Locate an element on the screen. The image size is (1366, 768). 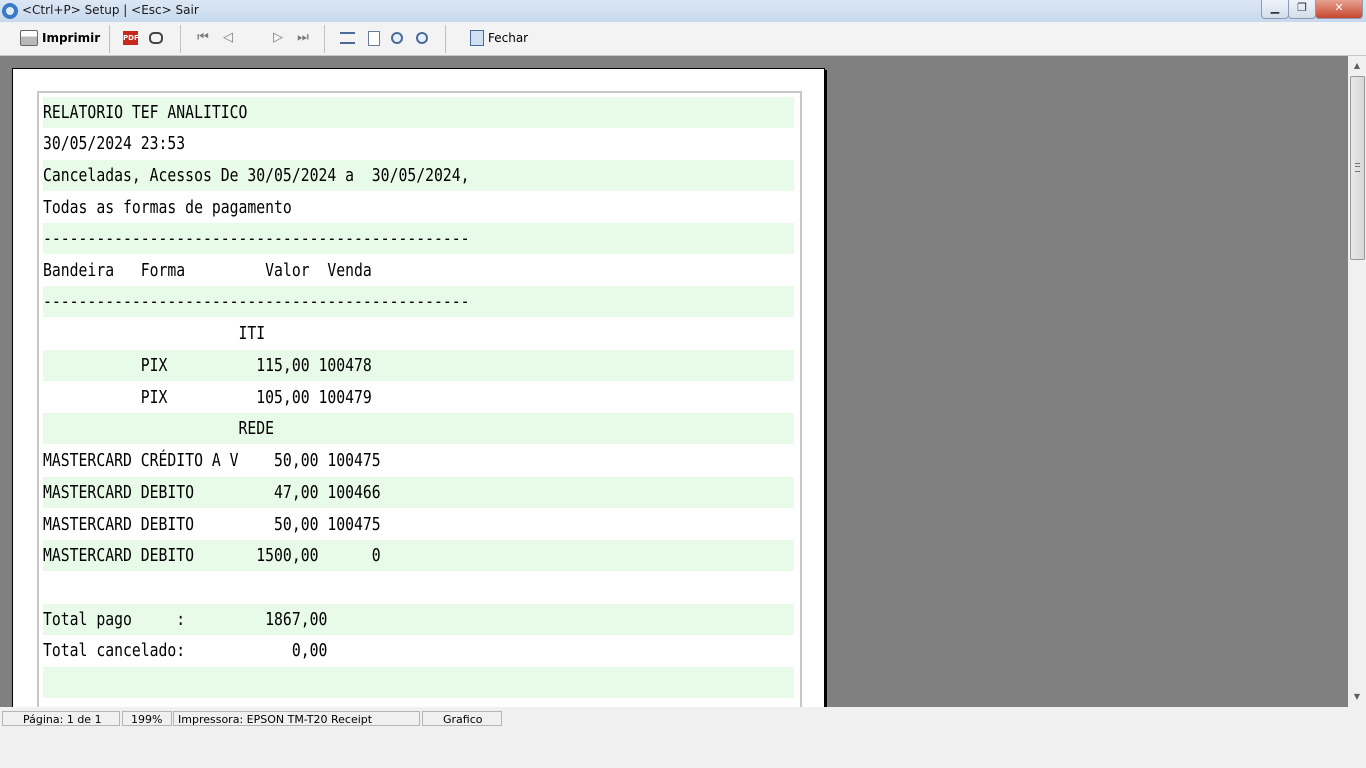
binoculars-icon is located at coordinates (156, 38).